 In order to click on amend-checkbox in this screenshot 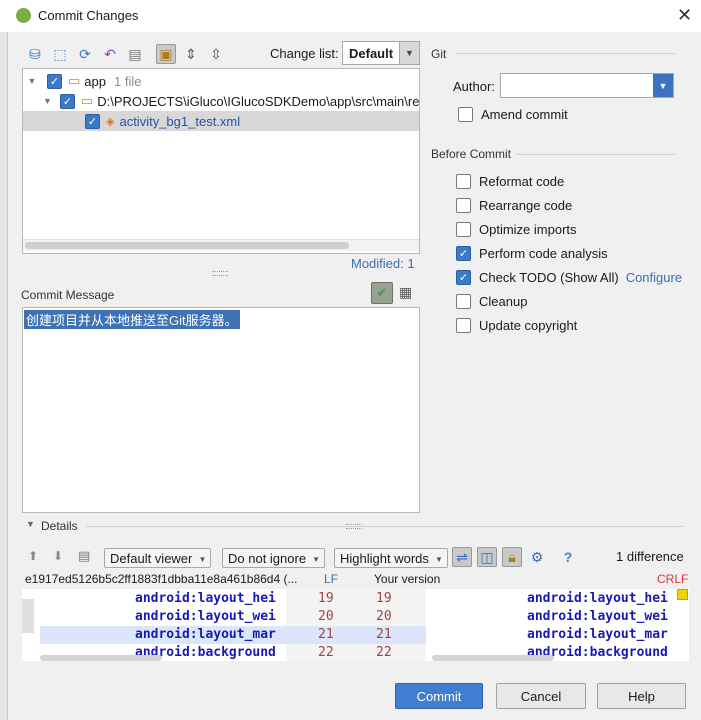, I will do `click(465, 114)`.